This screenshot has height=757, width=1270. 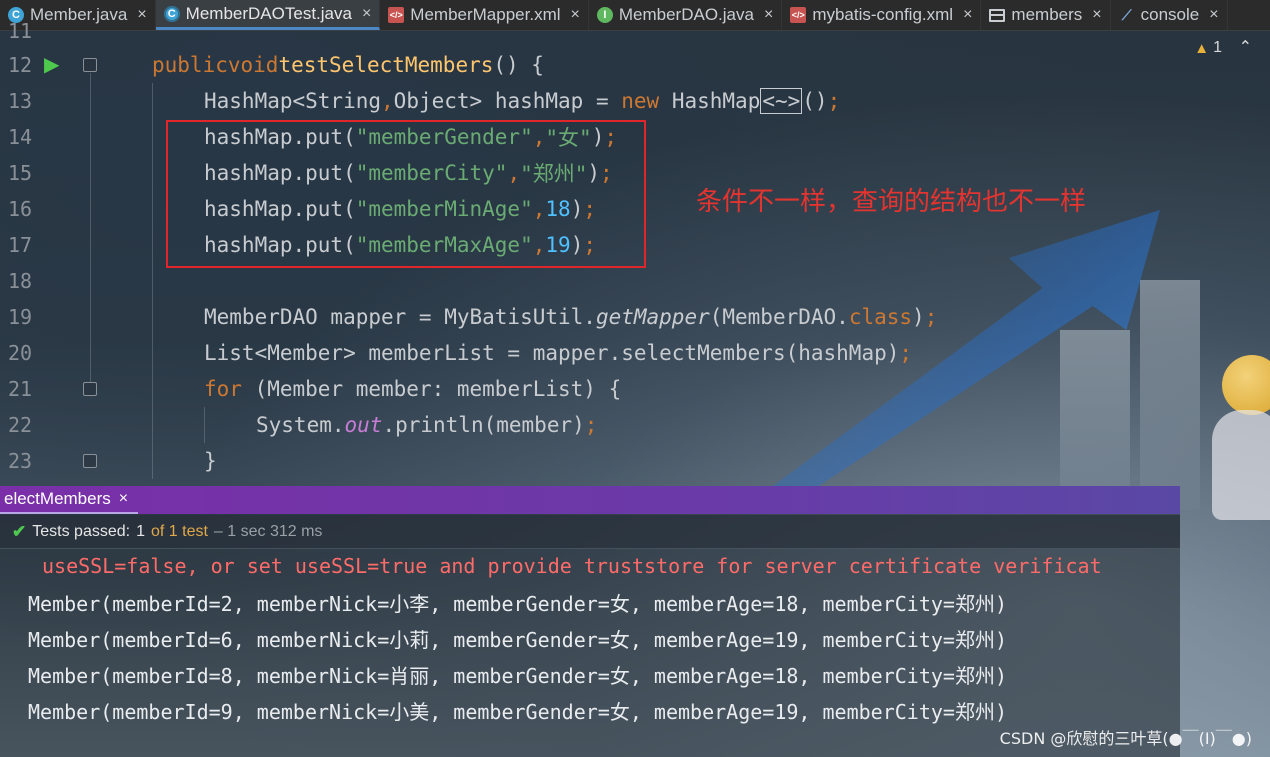 I want to click on code-token: ,, so click(x=387, y=101).